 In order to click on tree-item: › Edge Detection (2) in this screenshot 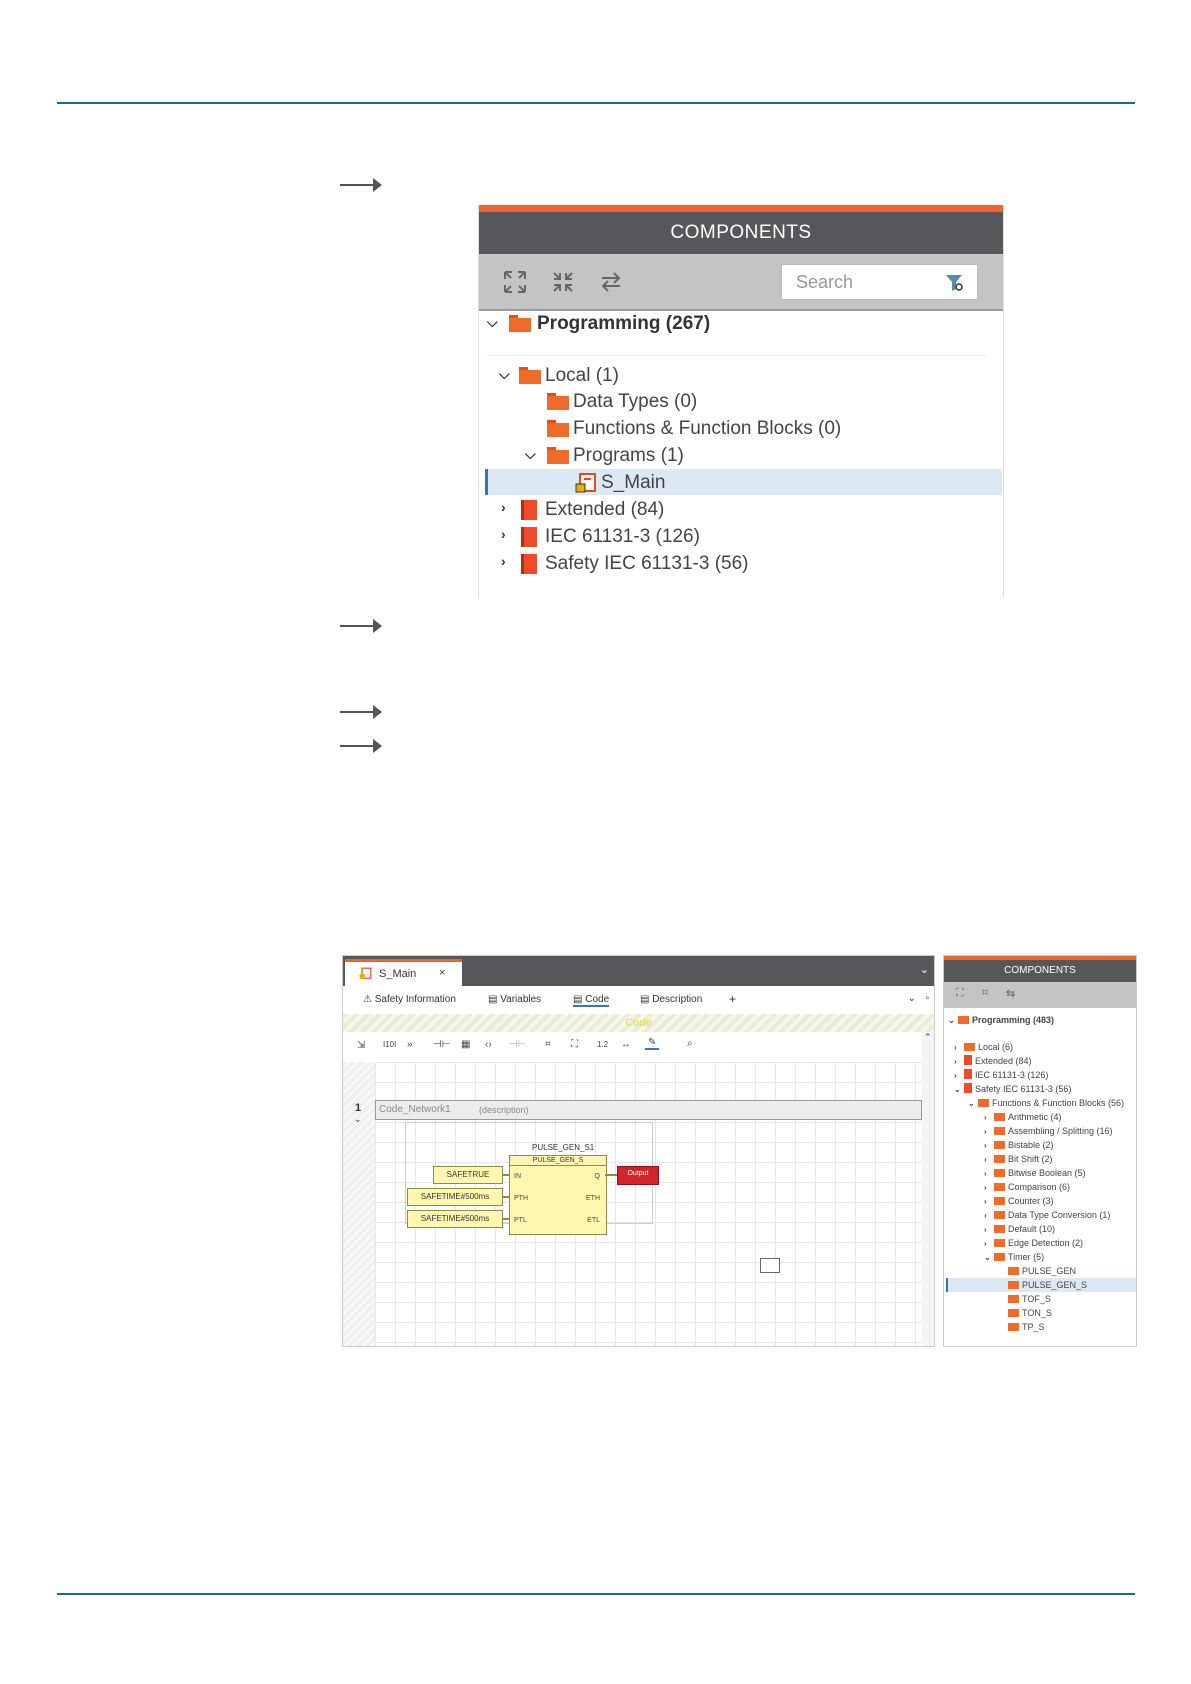, I will do `click(1033, 1243)`.